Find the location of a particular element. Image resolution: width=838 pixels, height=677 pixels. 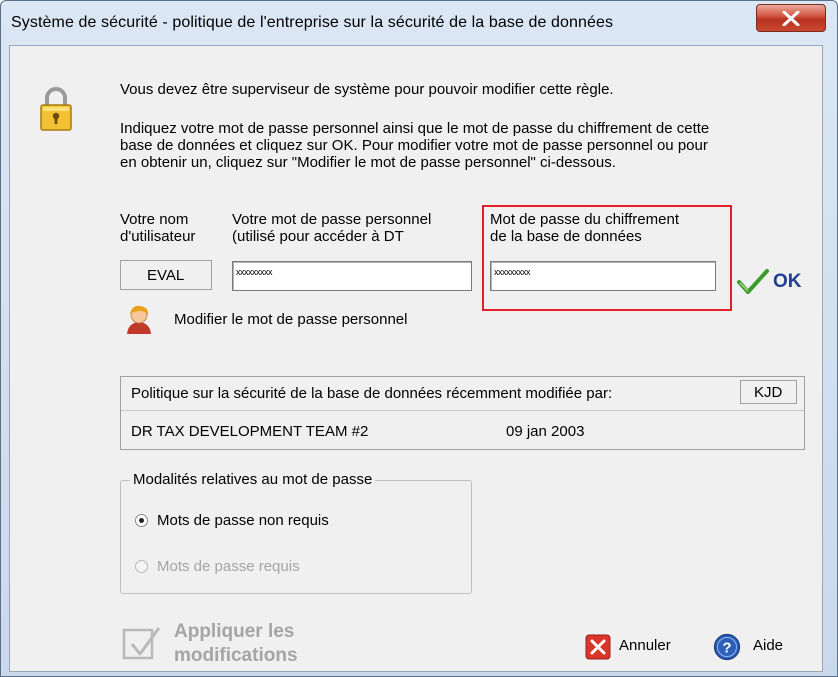

checkmark-icon is located at coordinates (753, 281).